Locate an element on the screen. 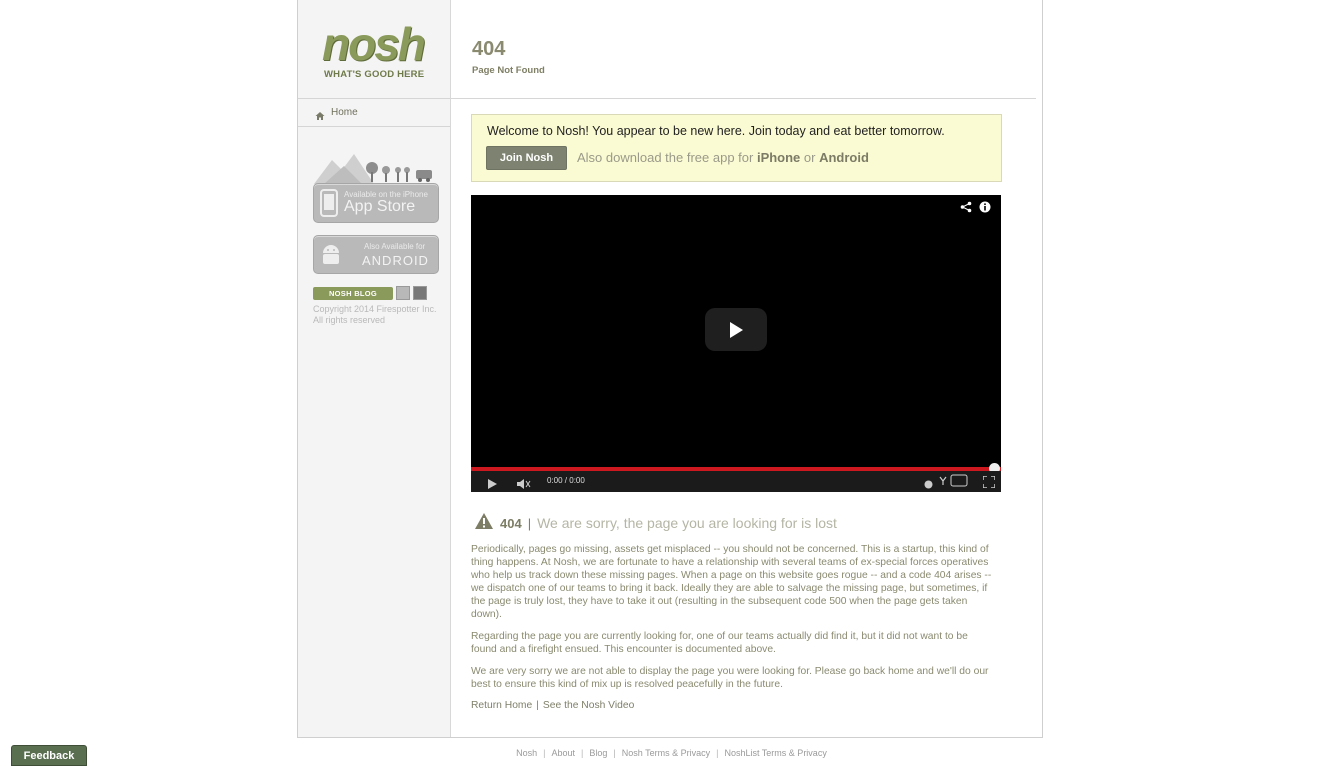 The width and height of the screenshot is (1343, 766). logo-wordmark: nosh is located at coordinates (374, 44).